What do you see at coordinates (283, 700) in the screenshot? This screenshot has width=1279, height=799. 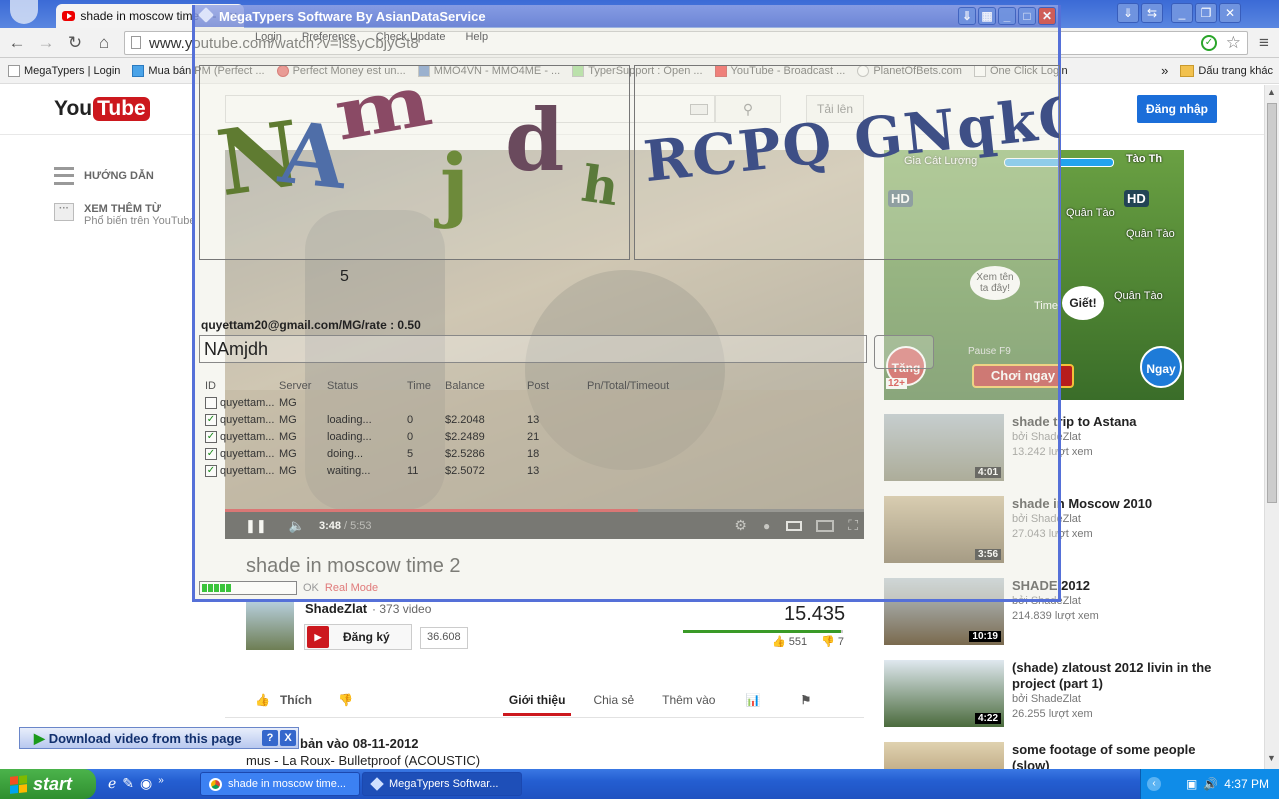 I see `like-button: 👍 Thích` at bounding box center [283, 700].